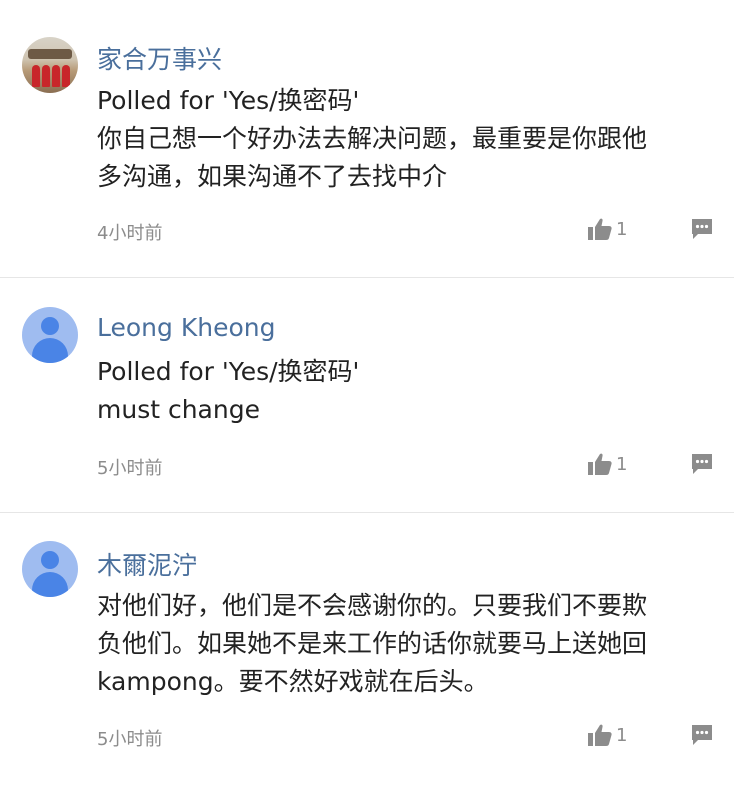 This screenshot has width=734, height=800. I want to click on timestamp: 4小时前, so click(130, 233).